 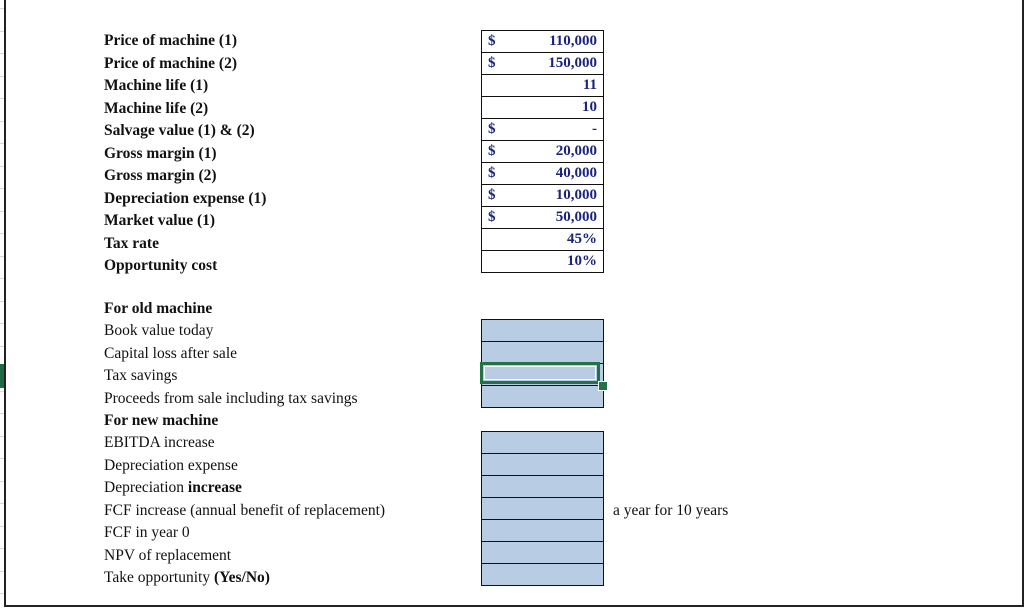 I want to click on row-label: Price of machine (1), so click(x=170, y=41).